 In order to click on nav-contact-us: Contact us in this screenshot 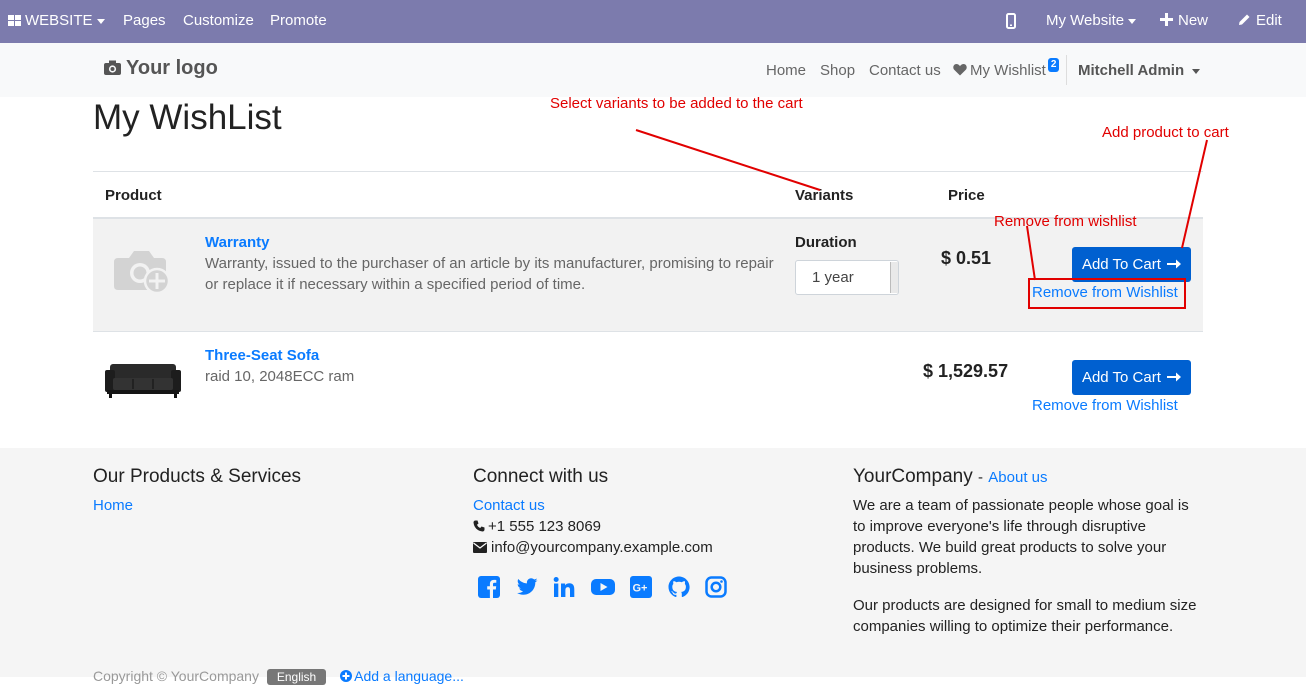, I will do `click(905, 70)`.